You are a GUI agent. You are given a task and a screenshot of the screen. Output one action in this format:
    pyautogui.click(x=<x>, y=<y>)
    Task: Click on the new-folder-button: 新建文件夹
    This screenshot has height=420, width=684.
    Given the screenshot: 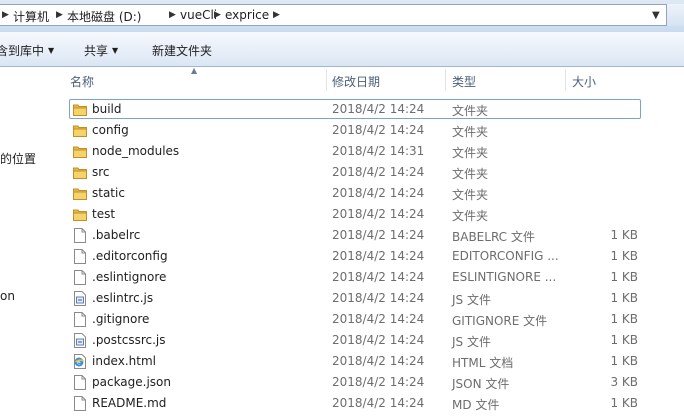 What is the action you would take?
    pyautogui.click(x=182, y=50)
    